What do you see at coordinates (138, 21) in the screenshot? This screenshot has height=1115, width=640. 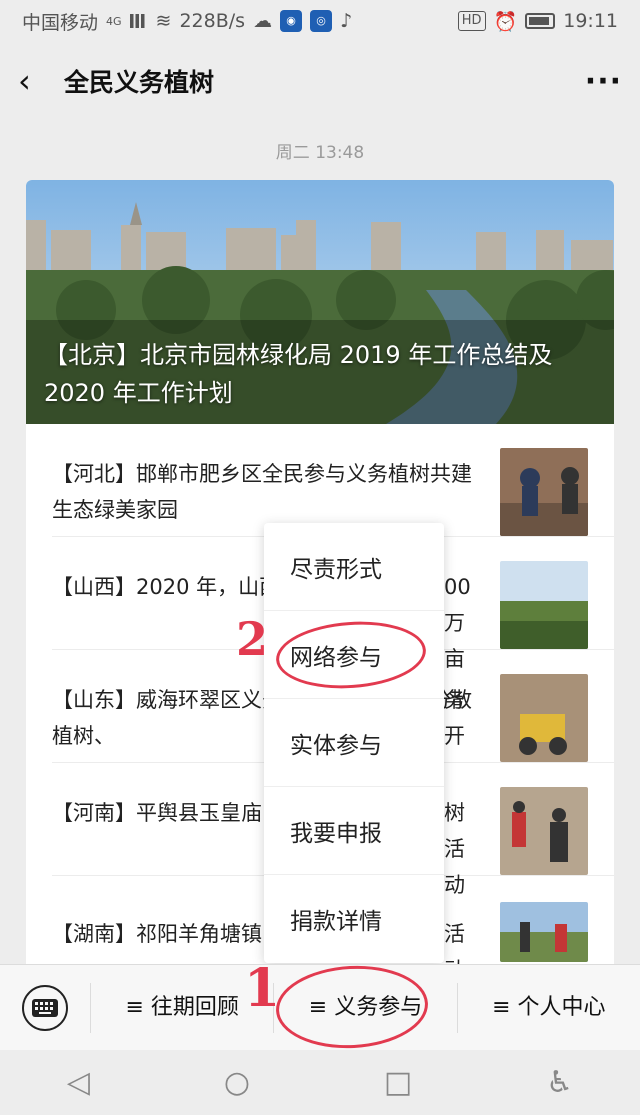 I see `signal-icon` at bounding box center [138, 21].